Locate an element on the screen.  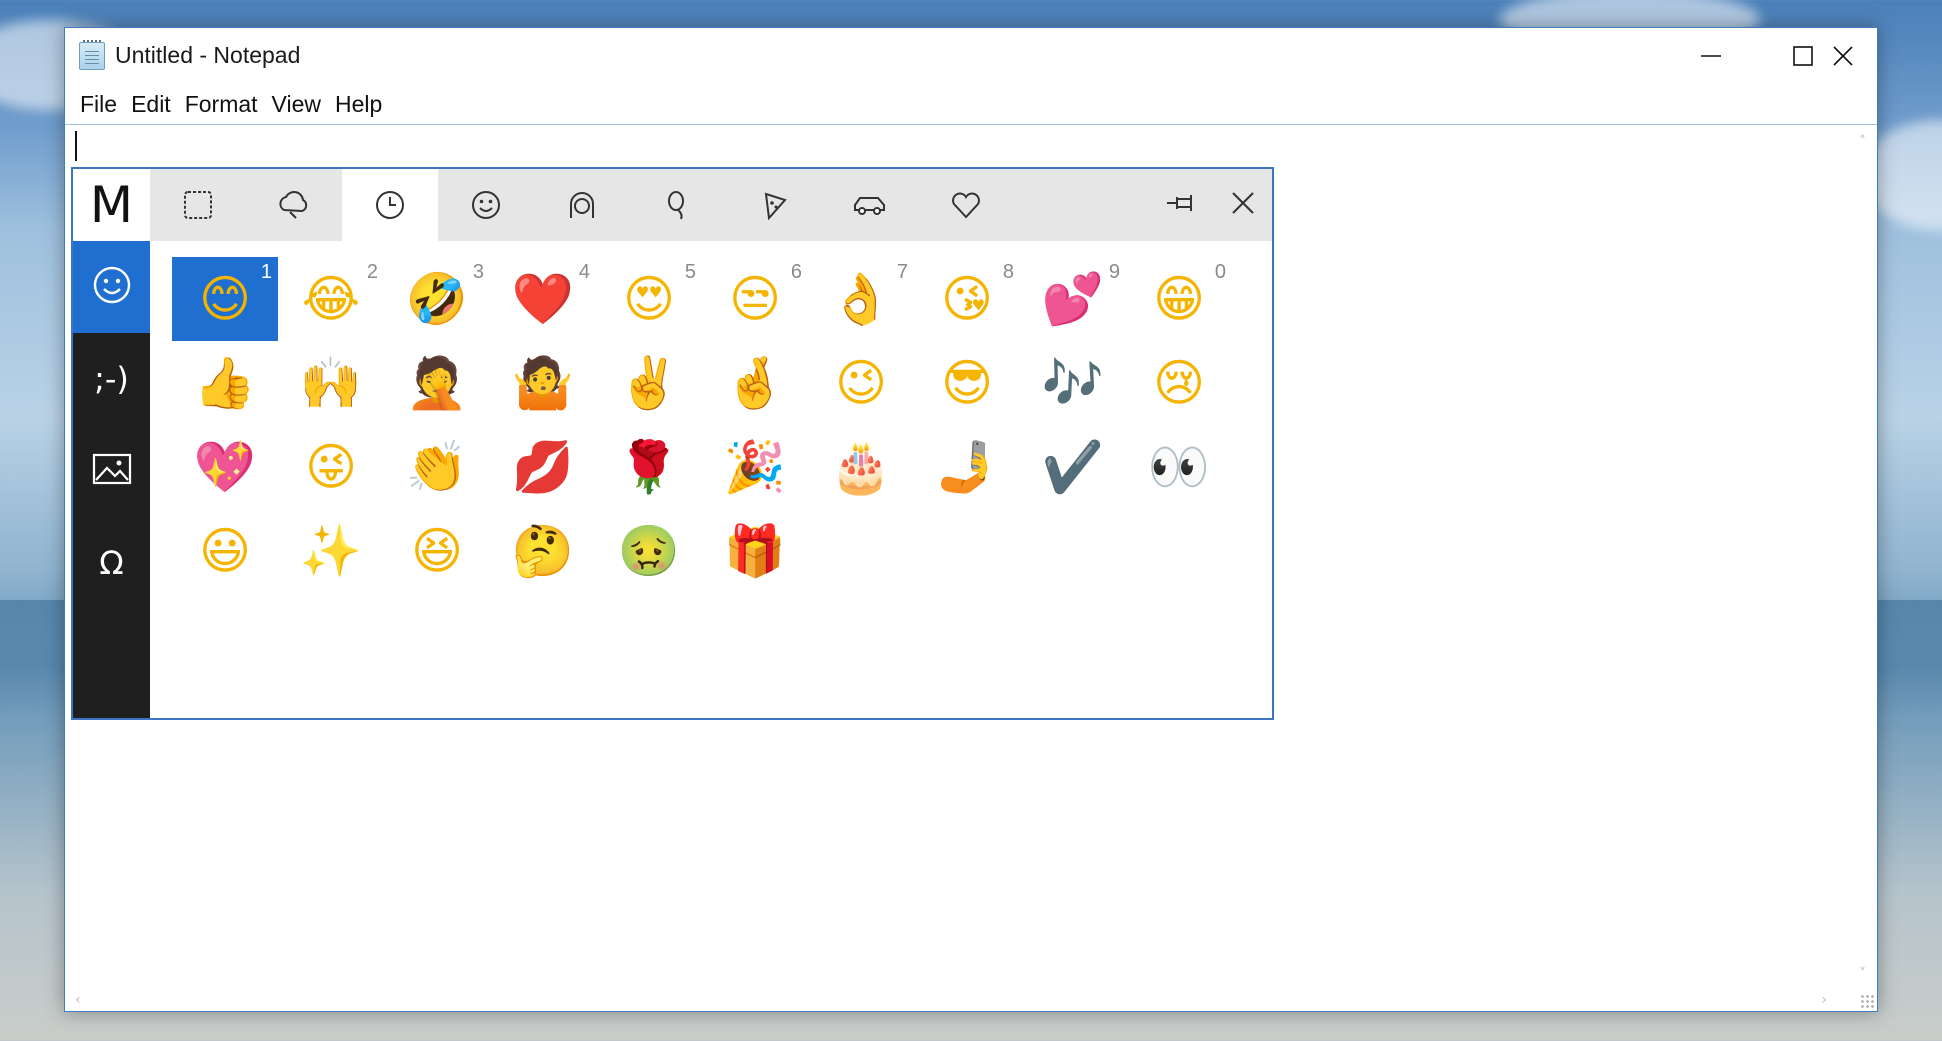
emoji-item: 🎶 is located at coordinates (1073, 383).